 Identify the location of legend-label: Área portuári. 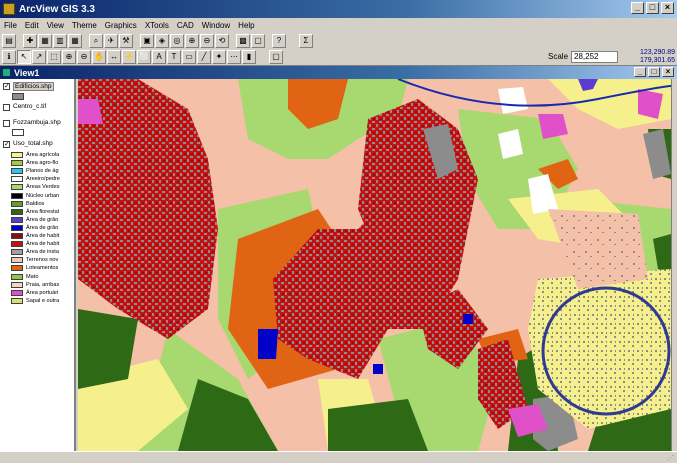
(42, 292).